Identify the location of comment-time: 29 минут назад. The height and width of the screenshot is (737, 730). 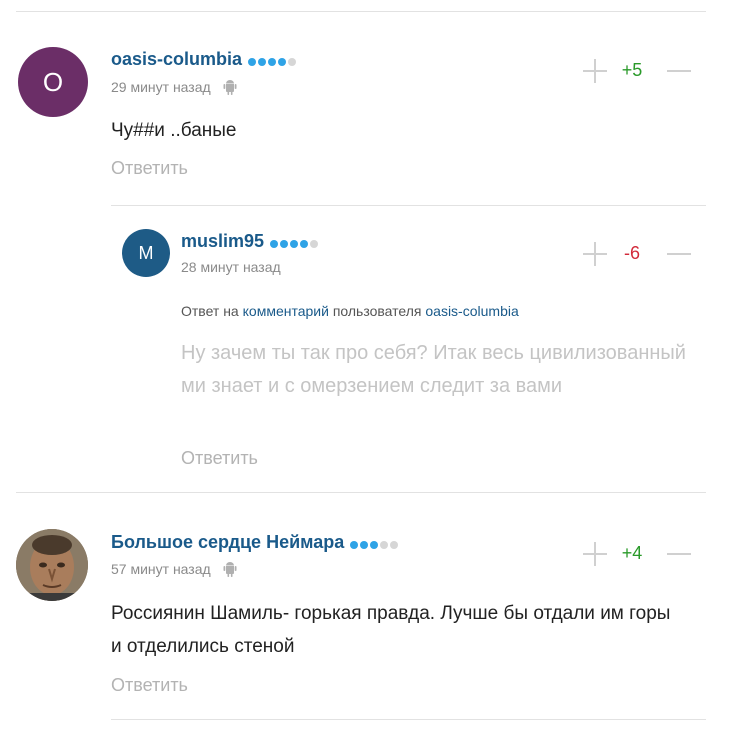
(161, 87).